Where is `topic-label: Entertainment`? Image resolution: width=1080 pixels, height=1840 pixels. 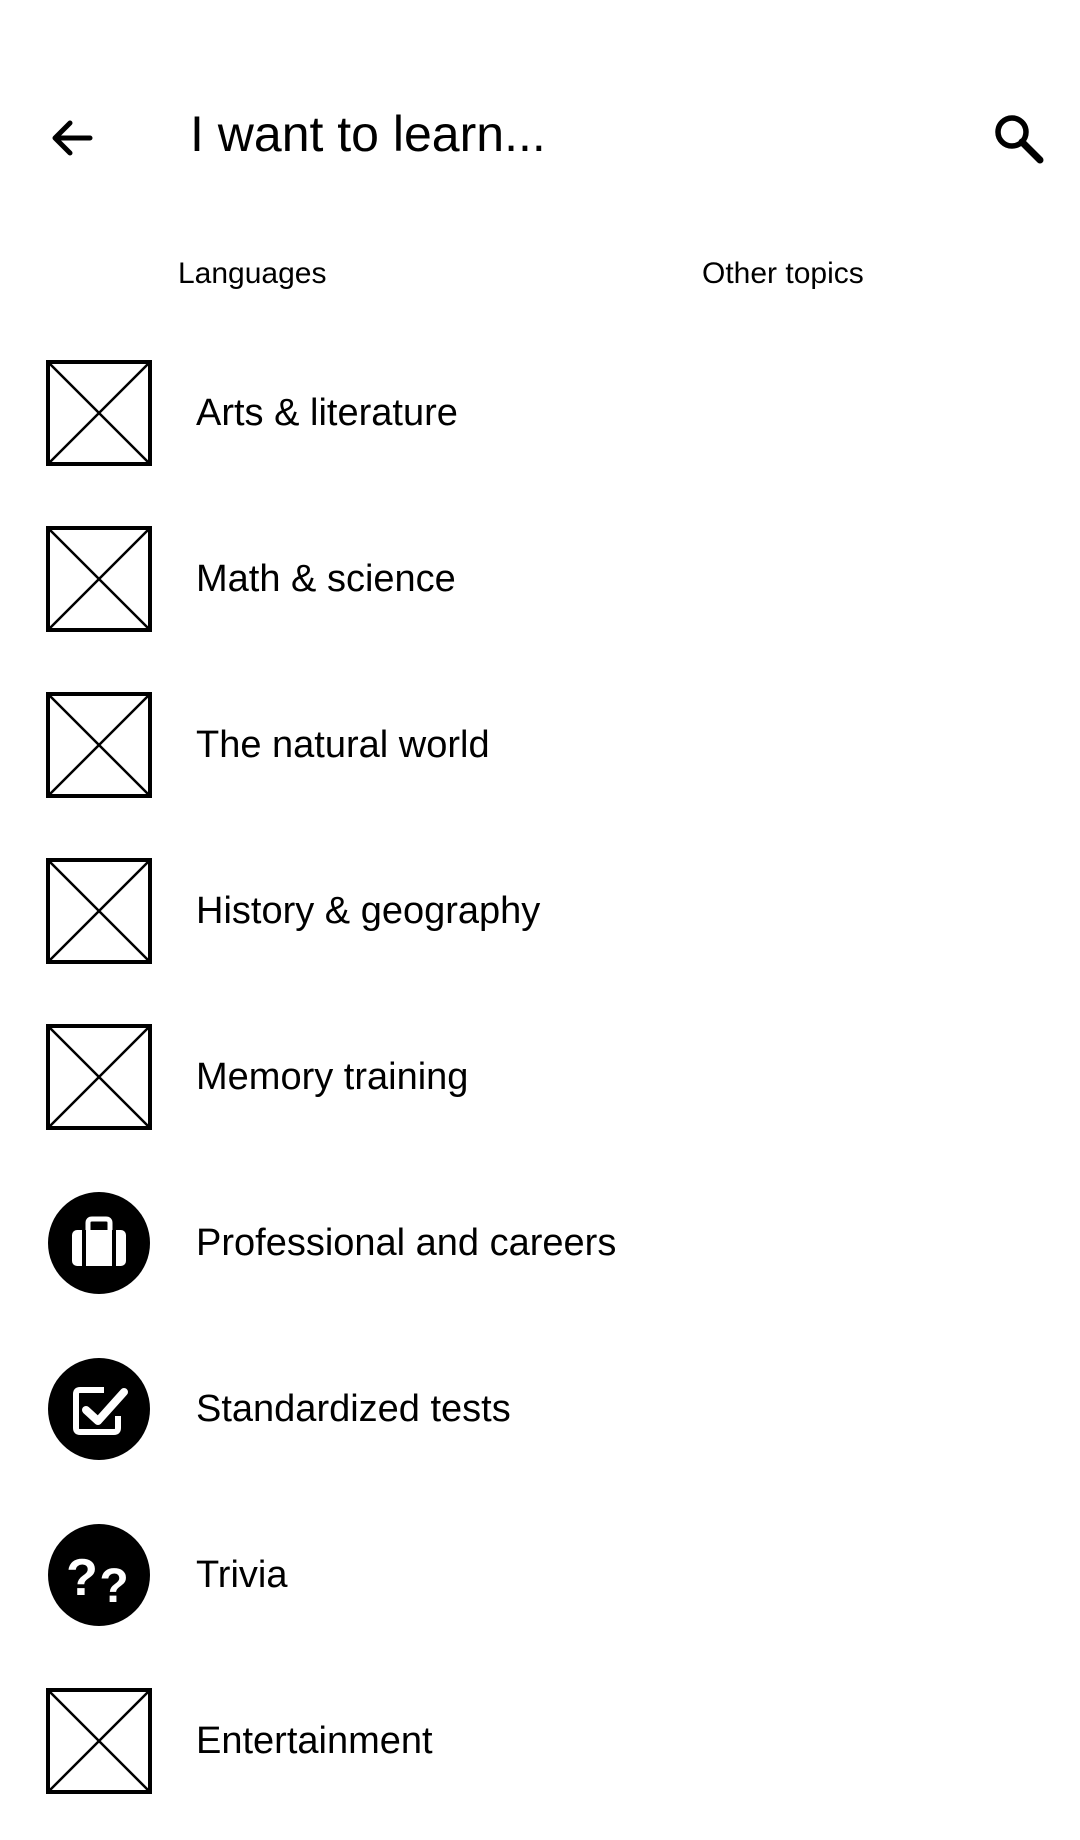 topic-label: Entertainment is located at coordinates (314, 1741).